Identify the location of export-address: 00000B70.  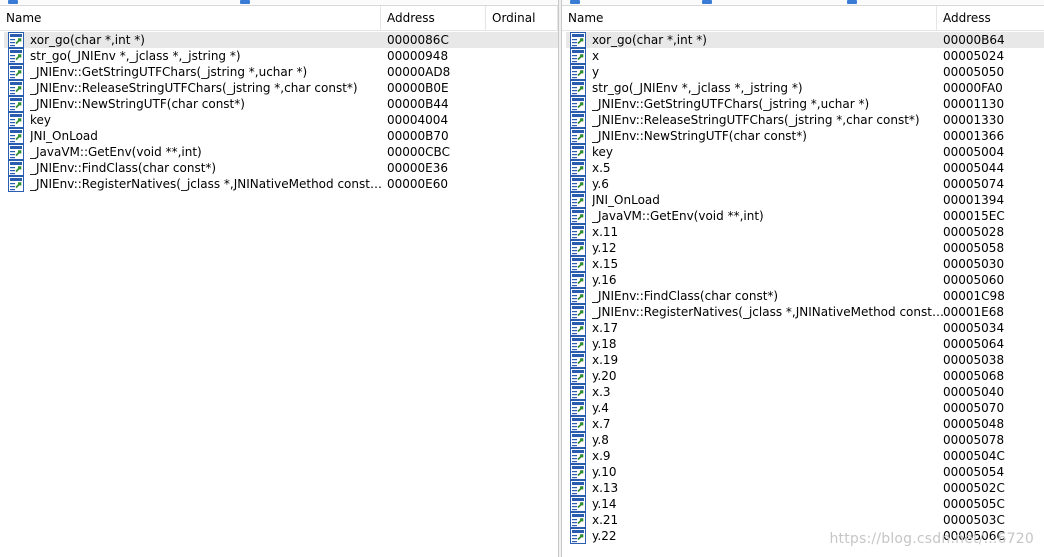
(418, 136).